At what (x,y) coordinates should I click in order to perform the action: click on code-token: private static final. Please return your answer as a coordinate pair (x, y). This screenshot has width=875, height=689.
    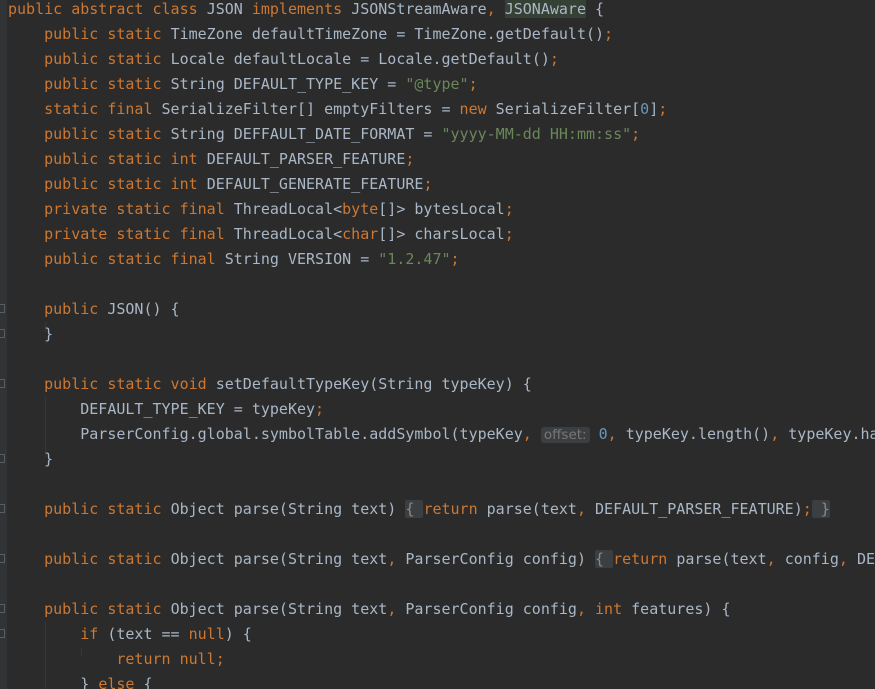
    Looking at the image, I should click on (139, 234).